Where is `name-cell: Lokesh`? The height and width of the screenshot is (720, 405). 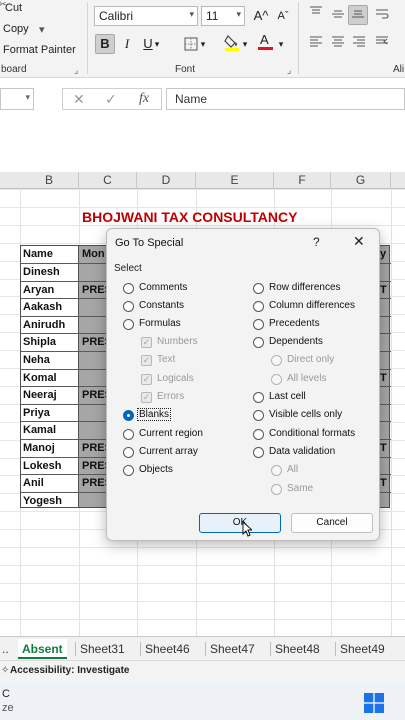 name-cell: Lokesh is located at coordinates (42, 466).